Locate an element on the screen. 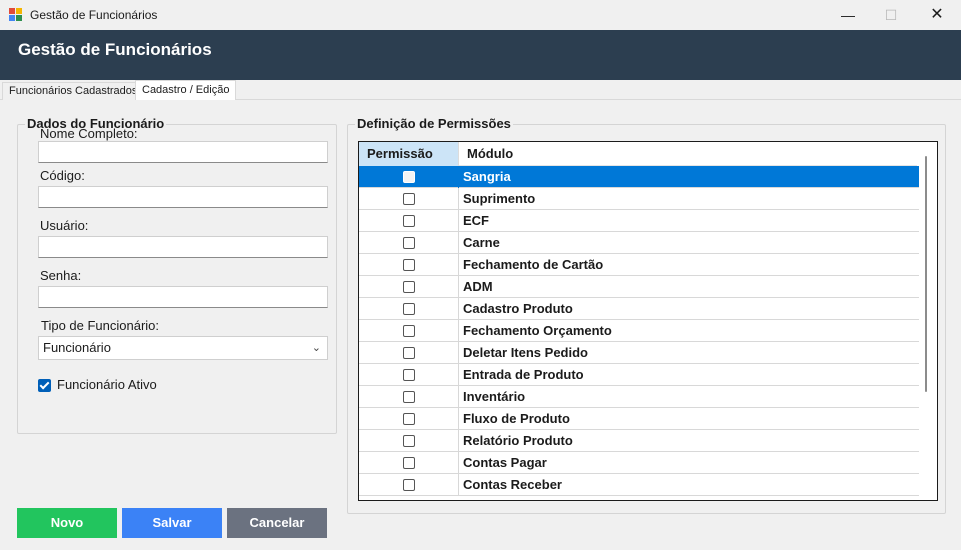 This screenshot has width=961, height=550. table-row: Fluxo de Produto is located at coordinates (639, 419).